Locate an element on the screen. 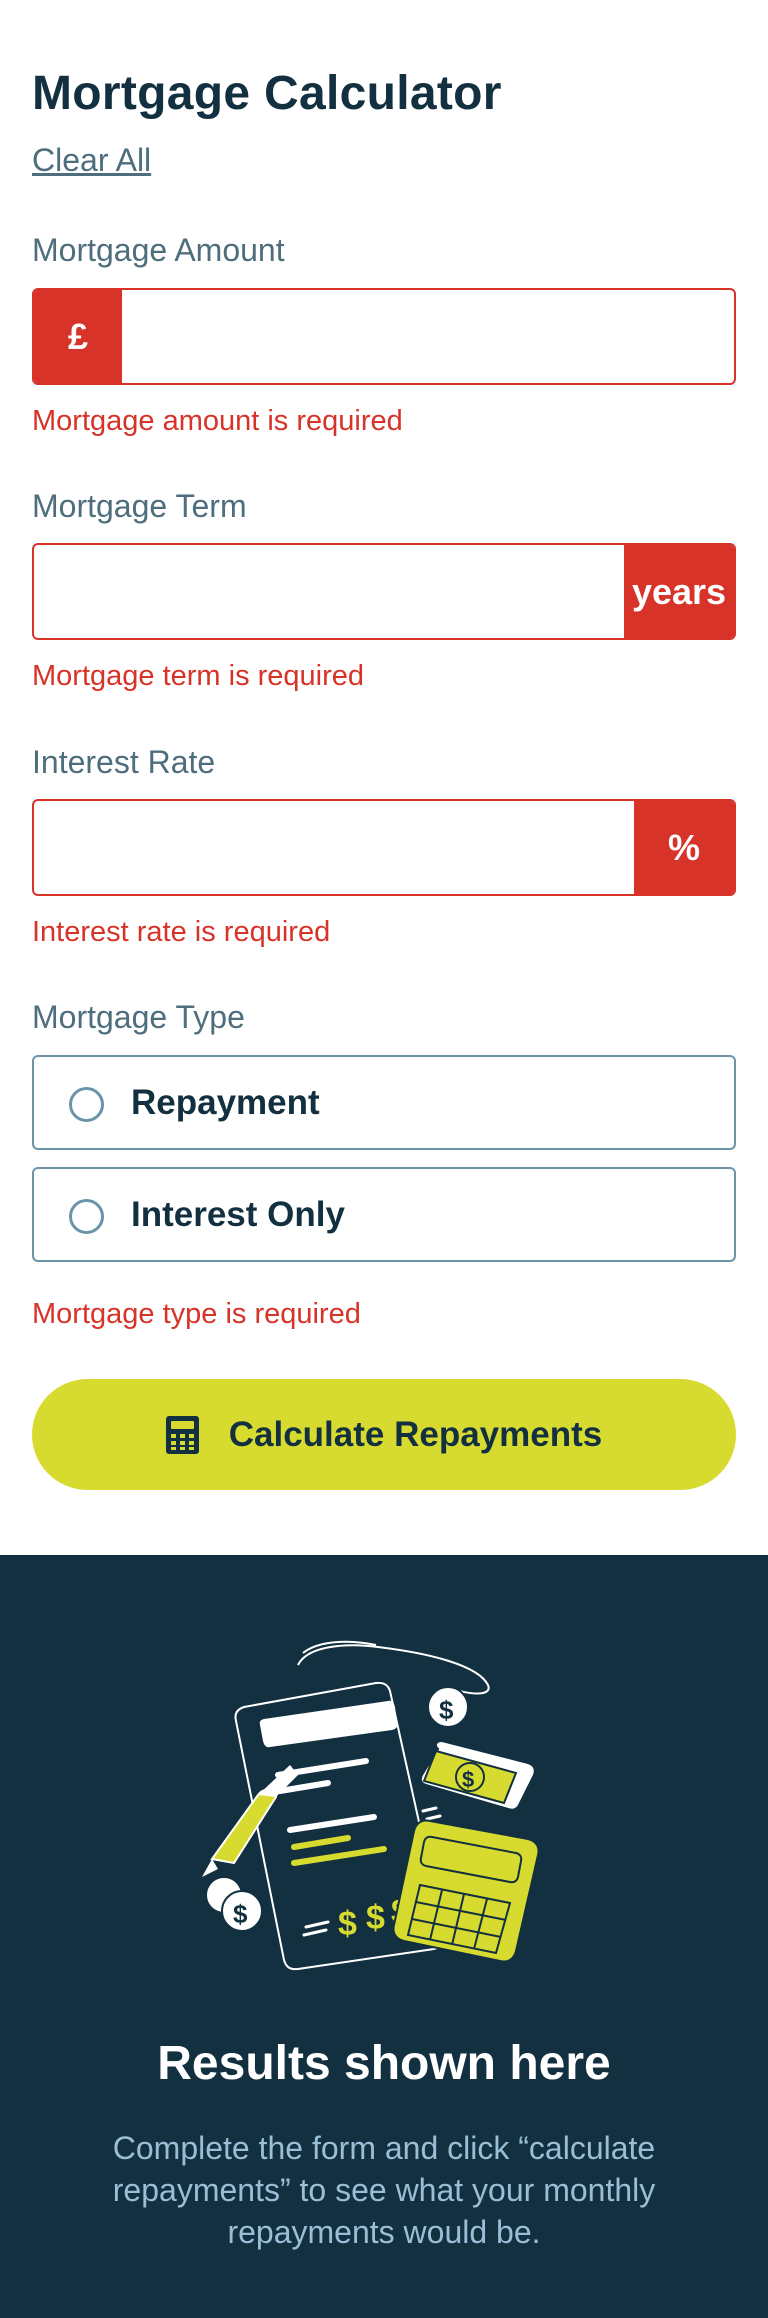 The height and width of the screenshot is (2318, 768). mortgage-term-field: years is located at coordinates (384, 591).